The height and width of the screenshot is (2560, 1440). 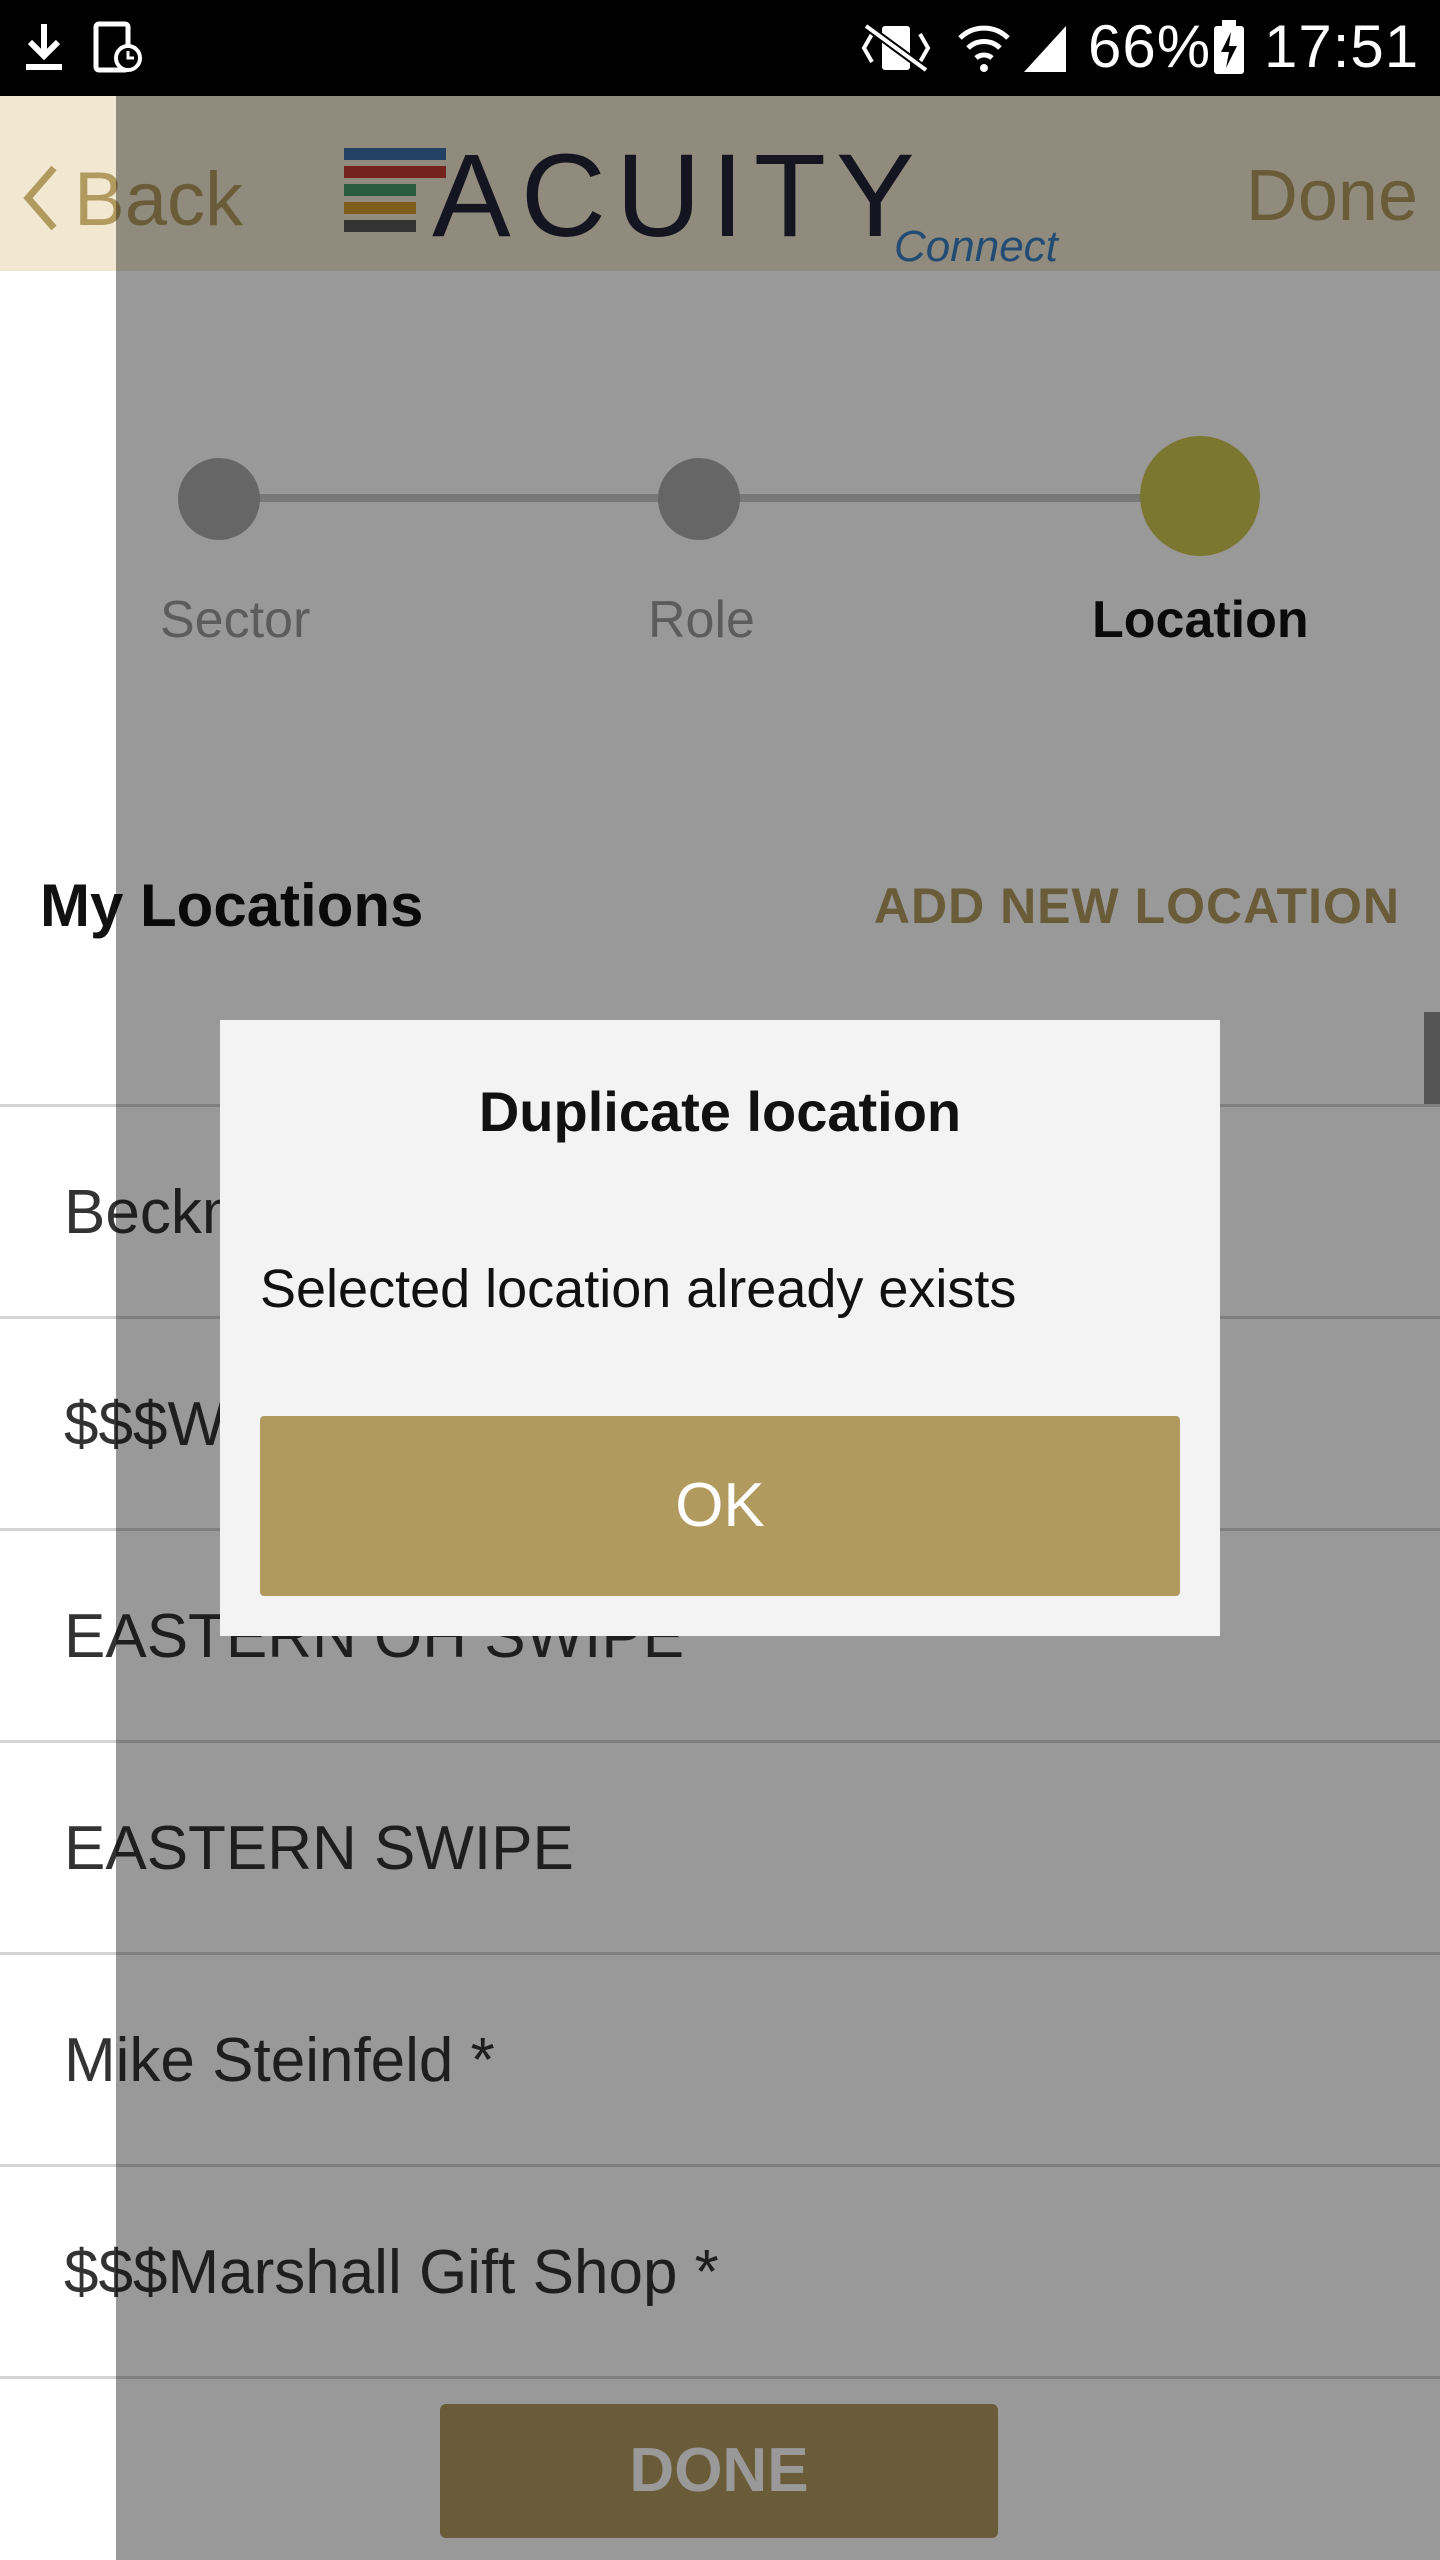 I want to click on signal-icon, so click(x=1045, y=49).